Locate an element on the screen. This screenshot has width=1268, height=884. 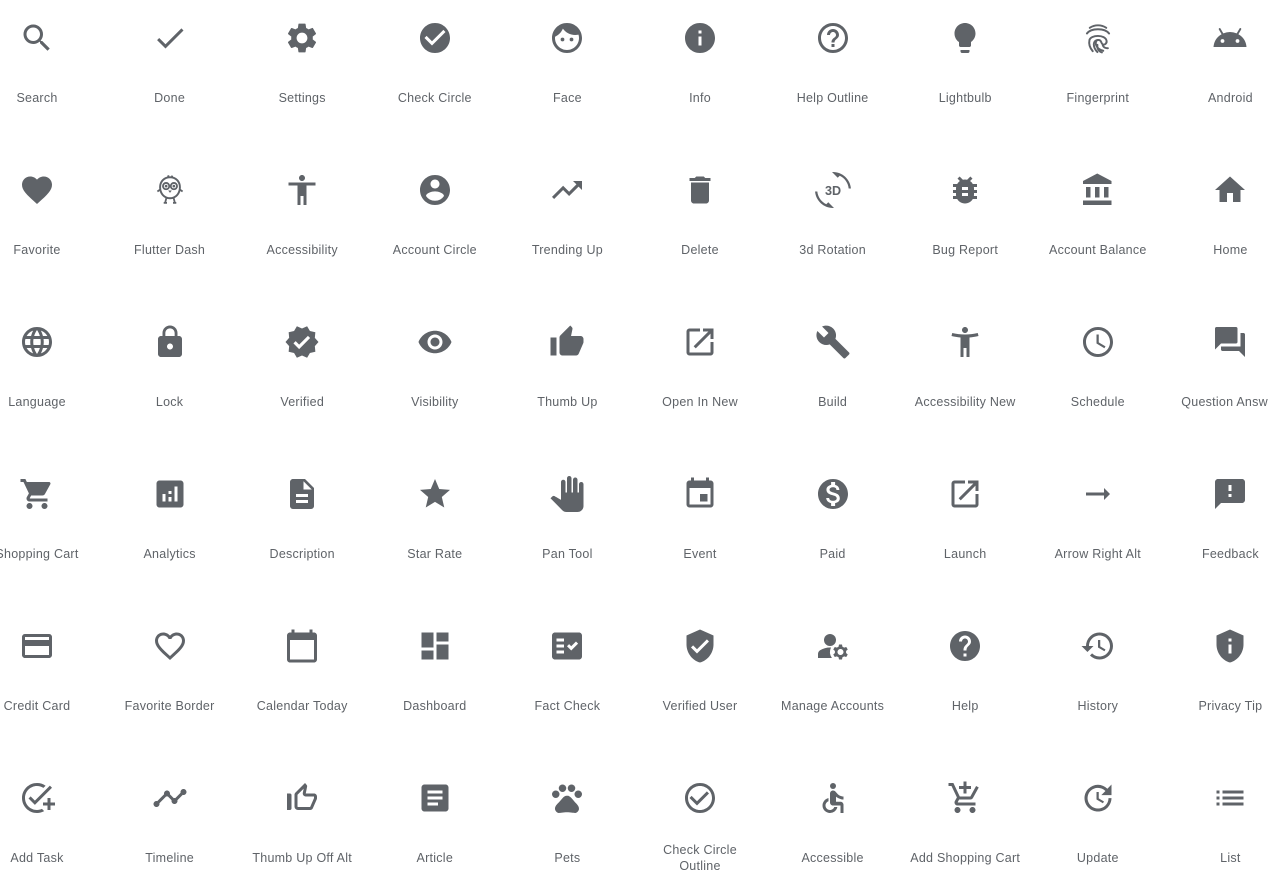
icon-tile-visibility: Visibility is located at coordinates (435, 380).